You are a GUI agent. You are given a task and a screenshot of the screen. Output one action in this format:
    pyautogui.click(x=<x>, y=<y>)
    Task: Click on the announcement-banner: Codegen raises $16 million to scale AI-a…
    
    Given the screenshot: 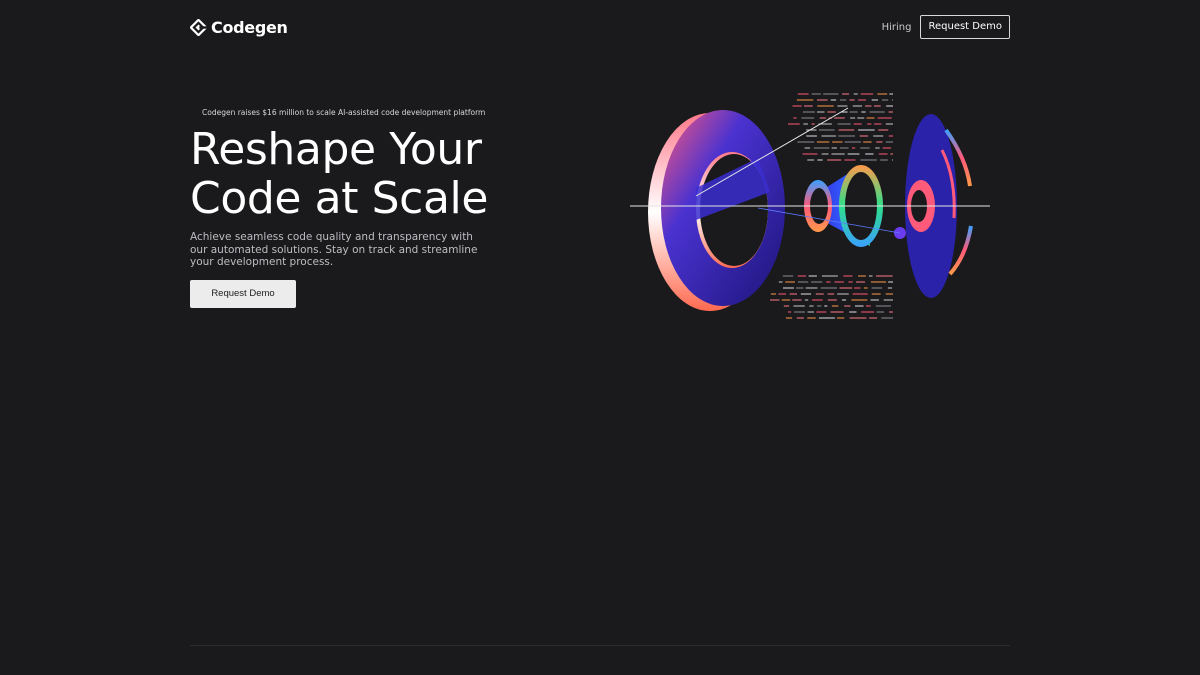 What is the action you would take?
    pyautogui.click(x=343, y=112)
    